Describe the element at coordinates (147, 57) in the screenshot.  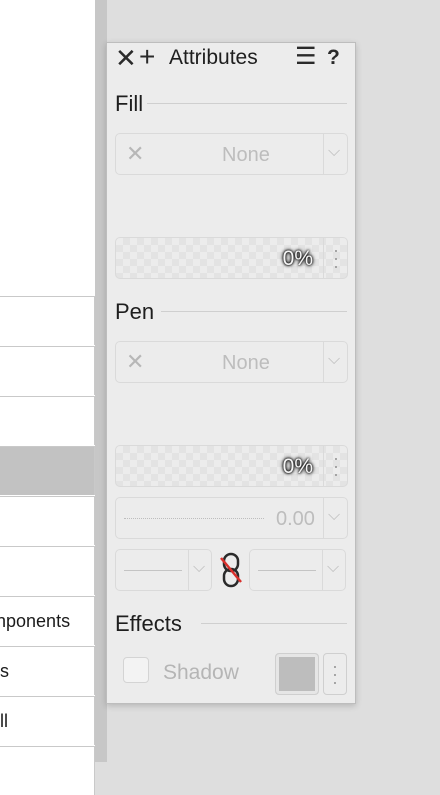
I see `plus-icon: +` at that location.